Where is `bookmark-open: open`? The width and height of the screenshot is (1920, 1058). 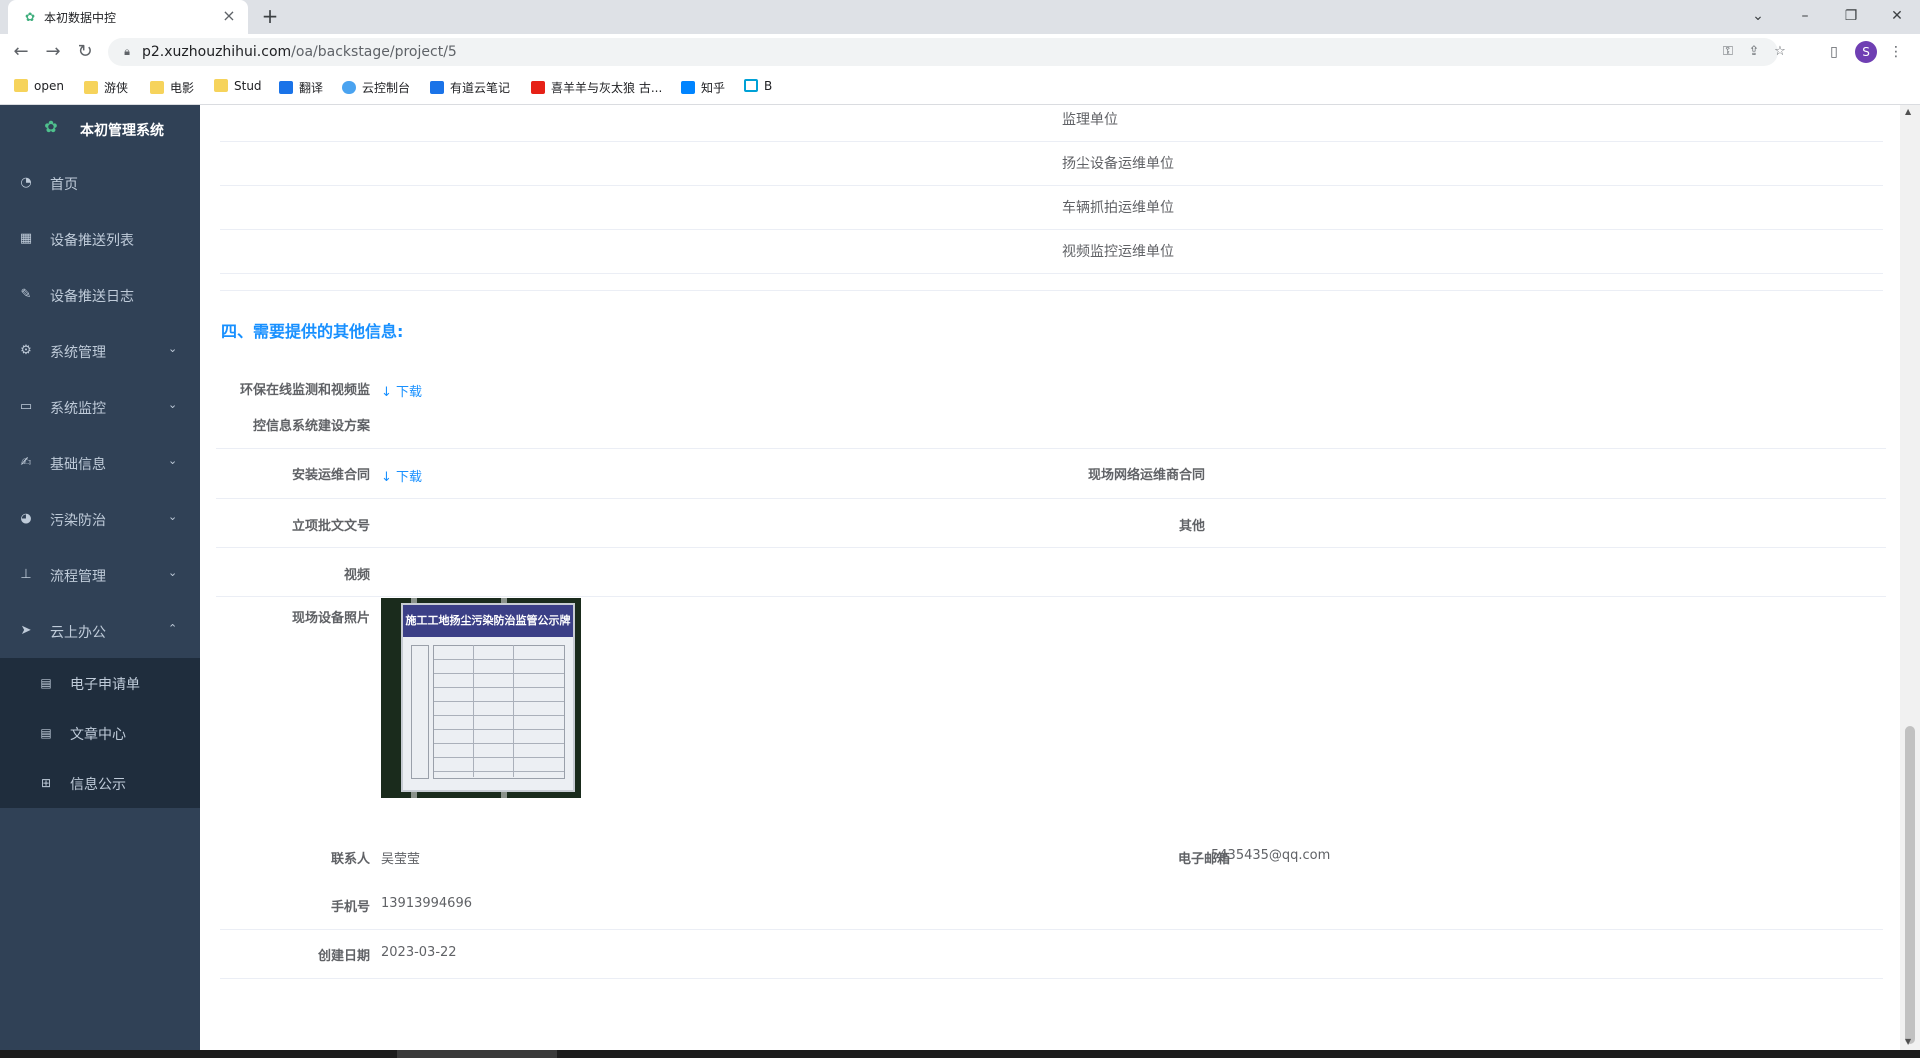
bookmark-open: open is located at coordinates (39, 87).